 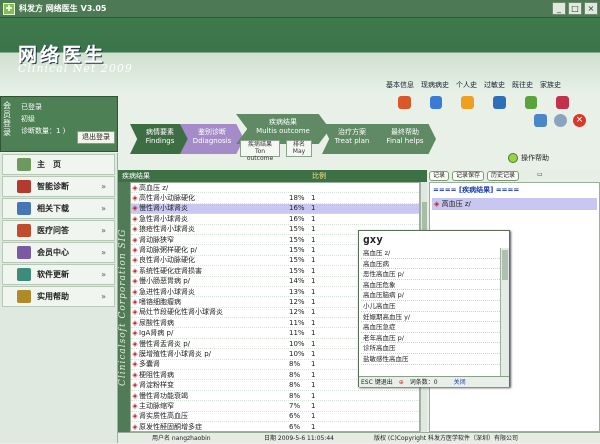 I want to click on close-button: ×, so click(x=591, y=8).